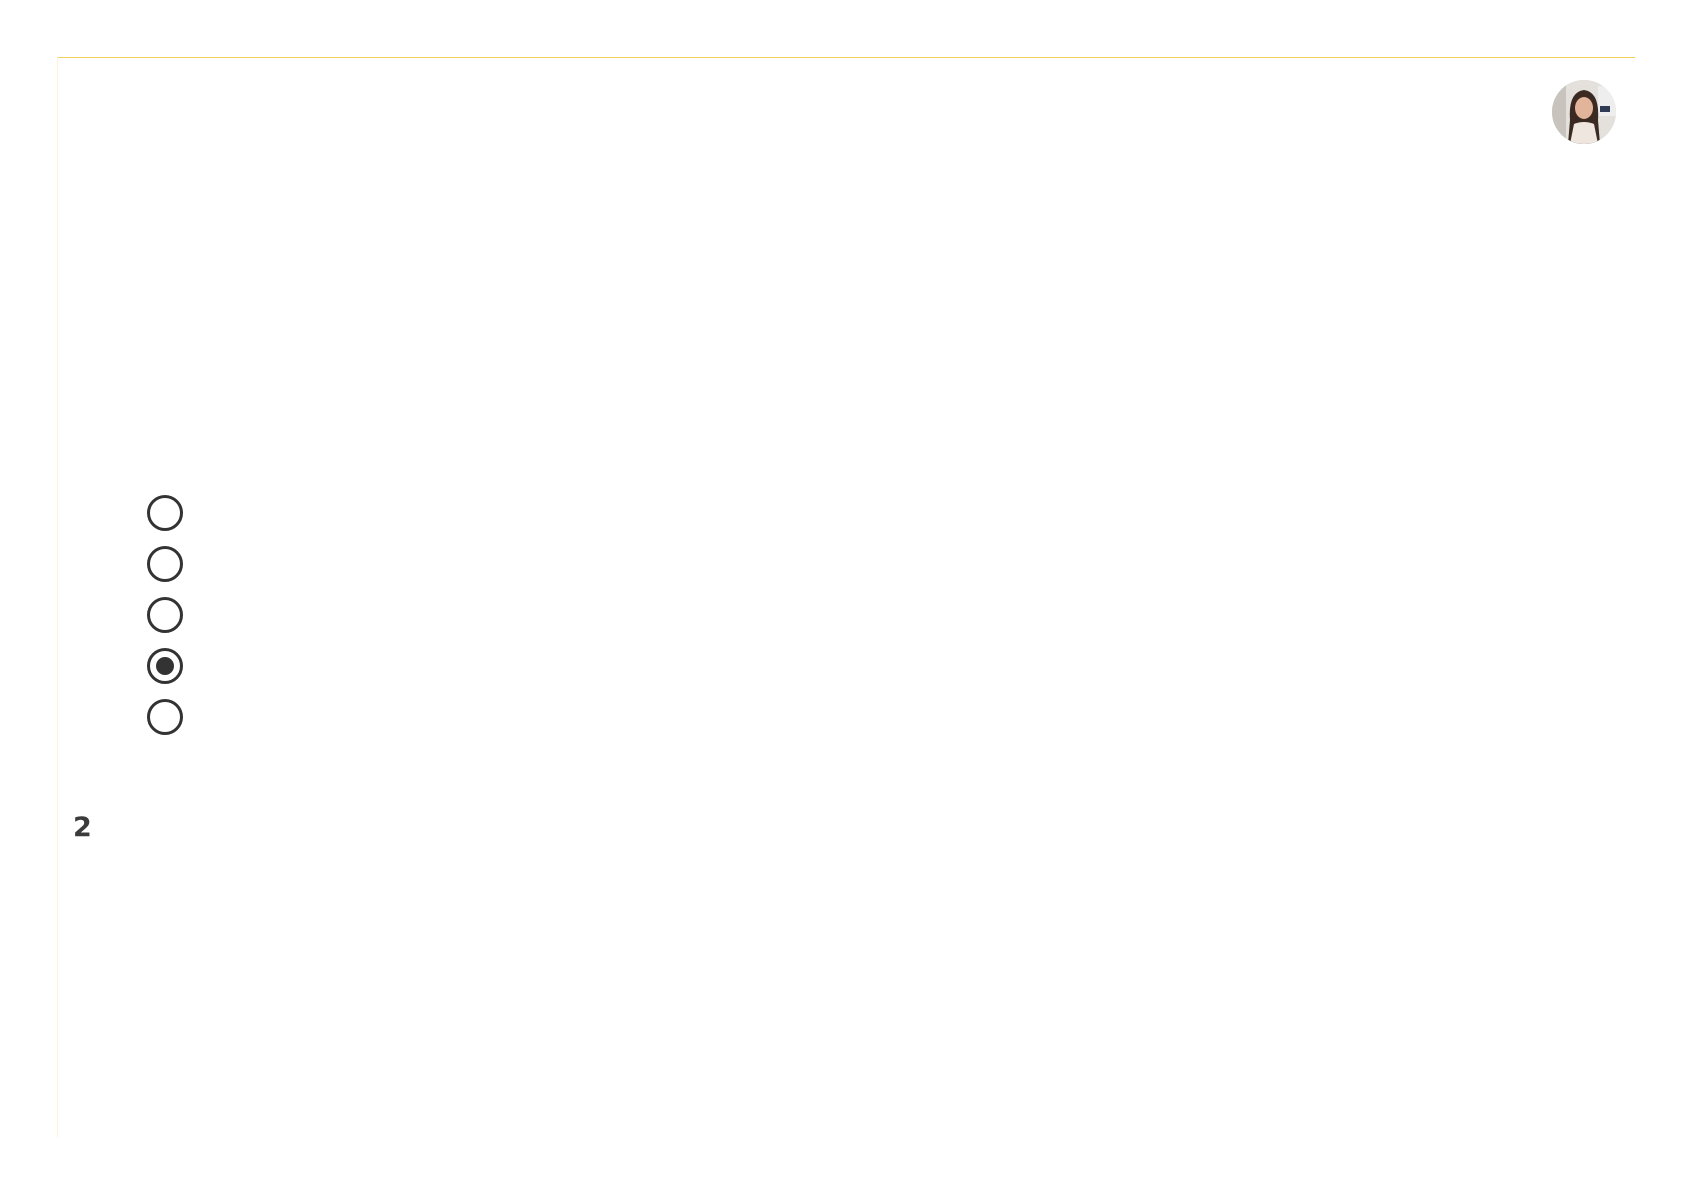  I want to click on left-divider, so click(57, 597).